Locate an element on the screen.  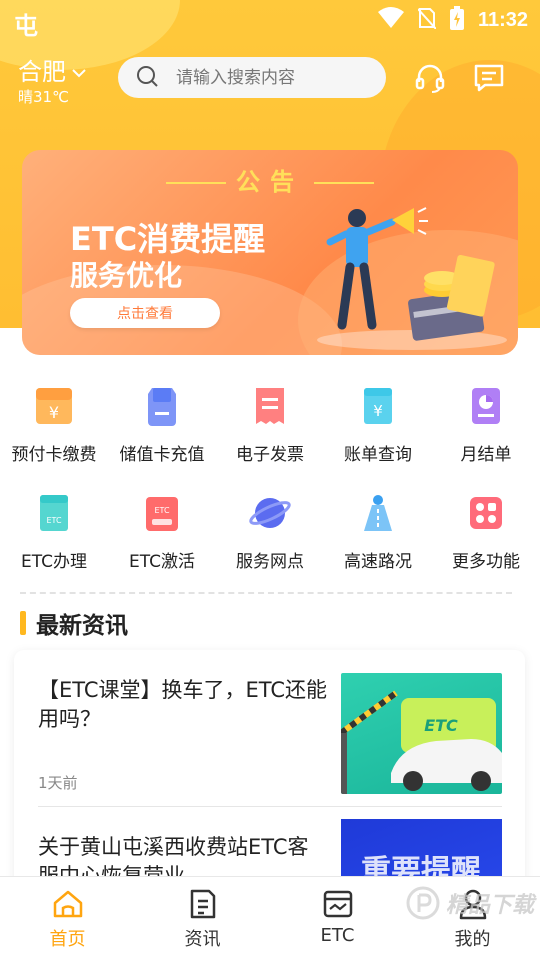
service-monthly-statement: 月结单 is located at coordinates (486, 423).